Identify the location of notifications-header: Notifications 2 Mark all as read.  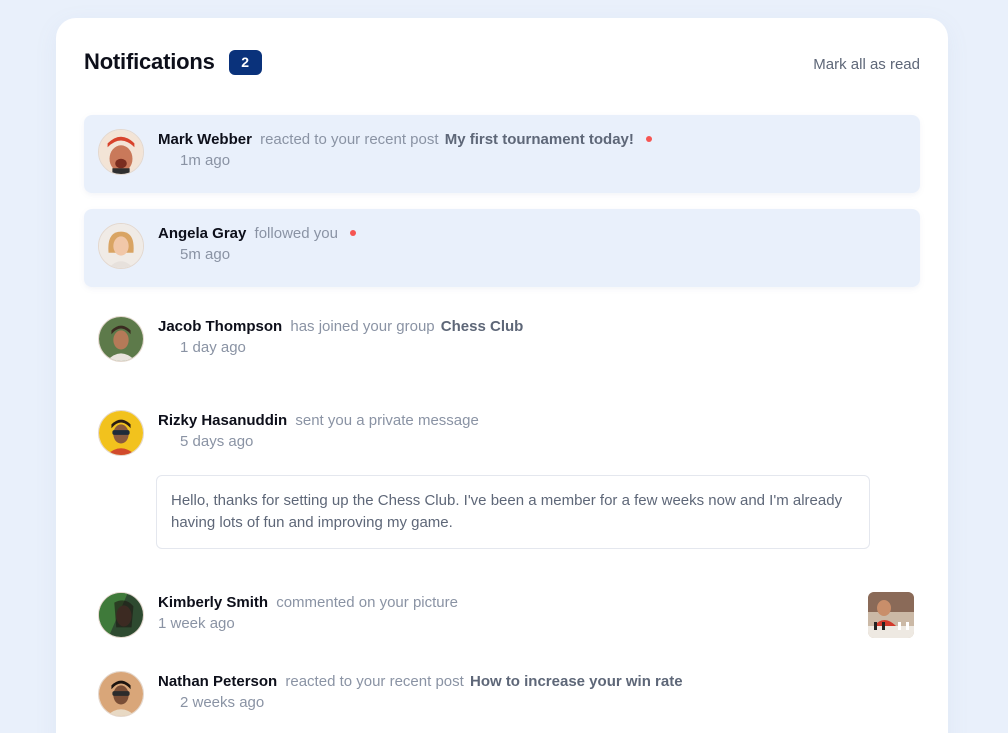
(502, 62).